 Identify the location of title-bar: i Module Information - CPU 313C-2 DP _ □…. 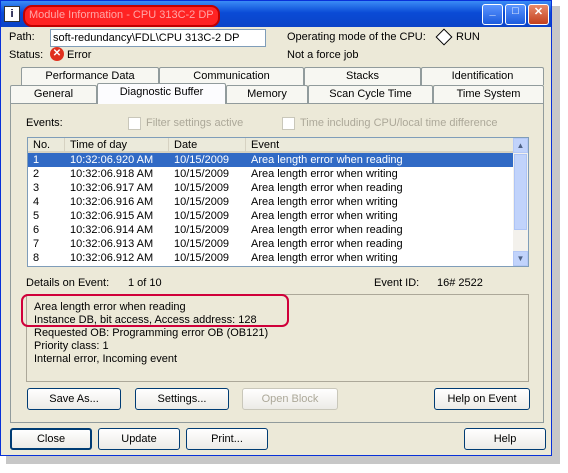
(276, 14).